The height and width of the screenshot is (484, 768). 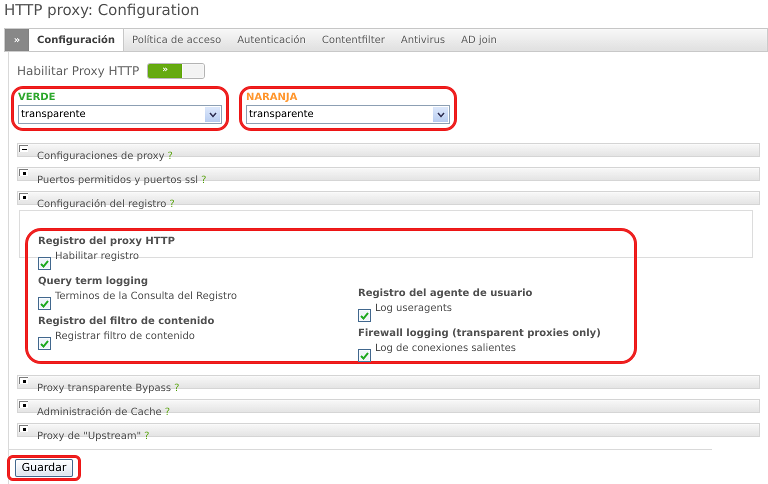 What do you see at coordinates (107, 242) in the screenshot?
I see `group-heading: Registro del proxy HTTP` at bounding box center [107, 242].